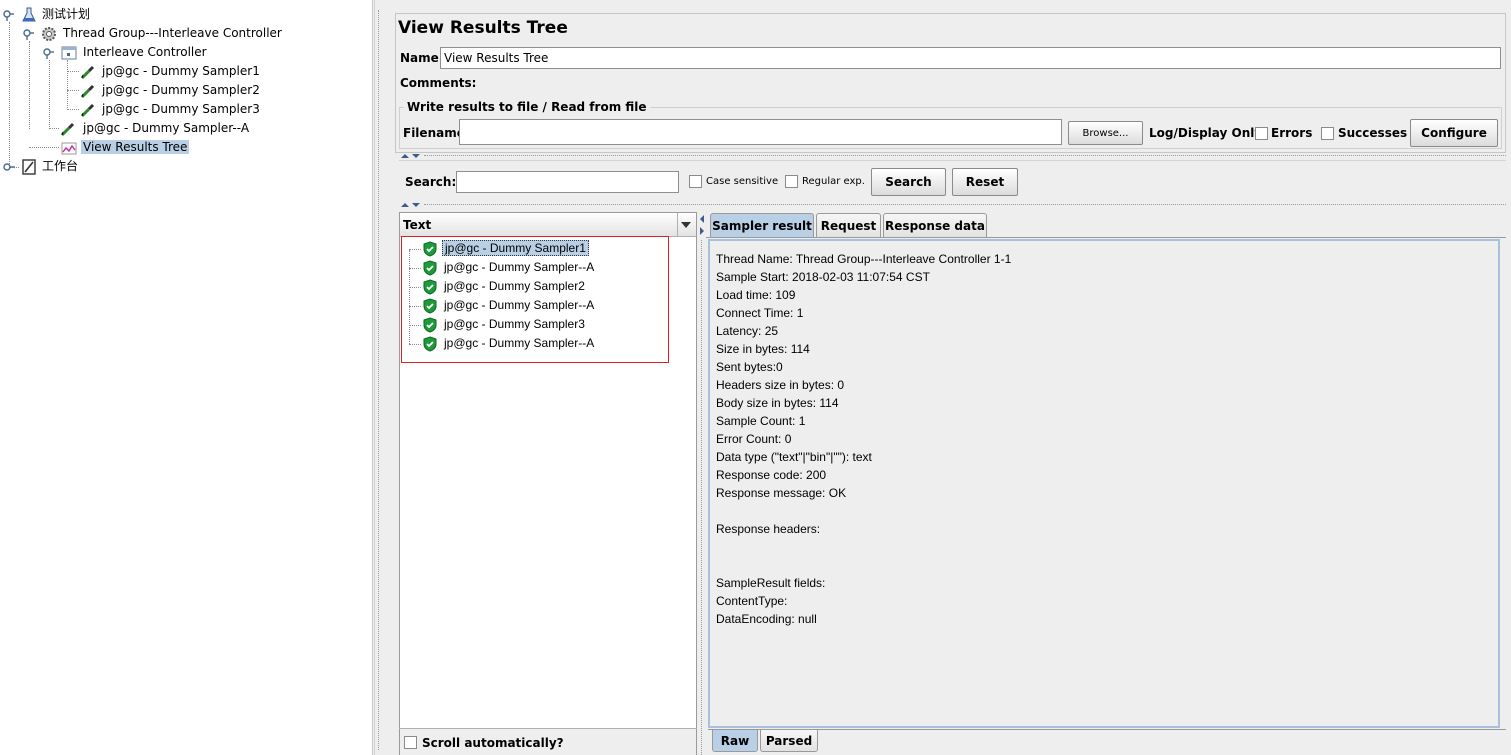 This screenshot has height=755, width=1511. Describe the element at coordinates (1107, 729) in the screenshot. I see `bottom-tab-baseline` at that location.